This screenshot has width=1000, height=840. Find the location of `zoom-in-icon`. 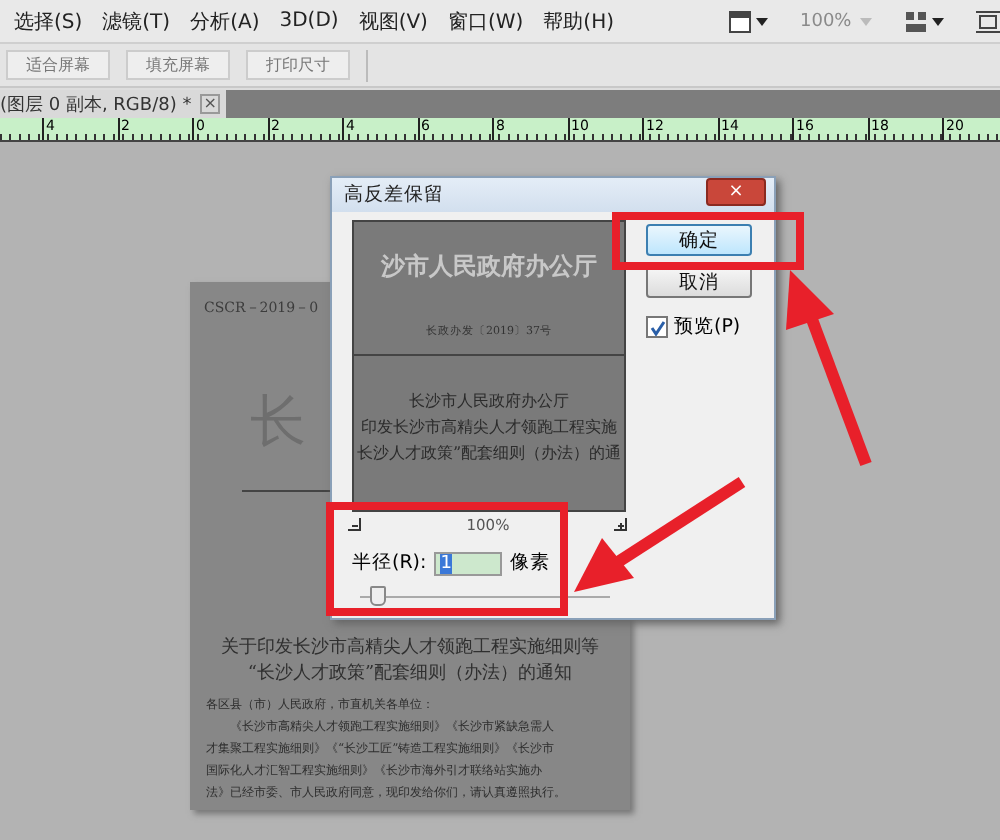

zoom-in-icon is located at coordinates (620, 525).